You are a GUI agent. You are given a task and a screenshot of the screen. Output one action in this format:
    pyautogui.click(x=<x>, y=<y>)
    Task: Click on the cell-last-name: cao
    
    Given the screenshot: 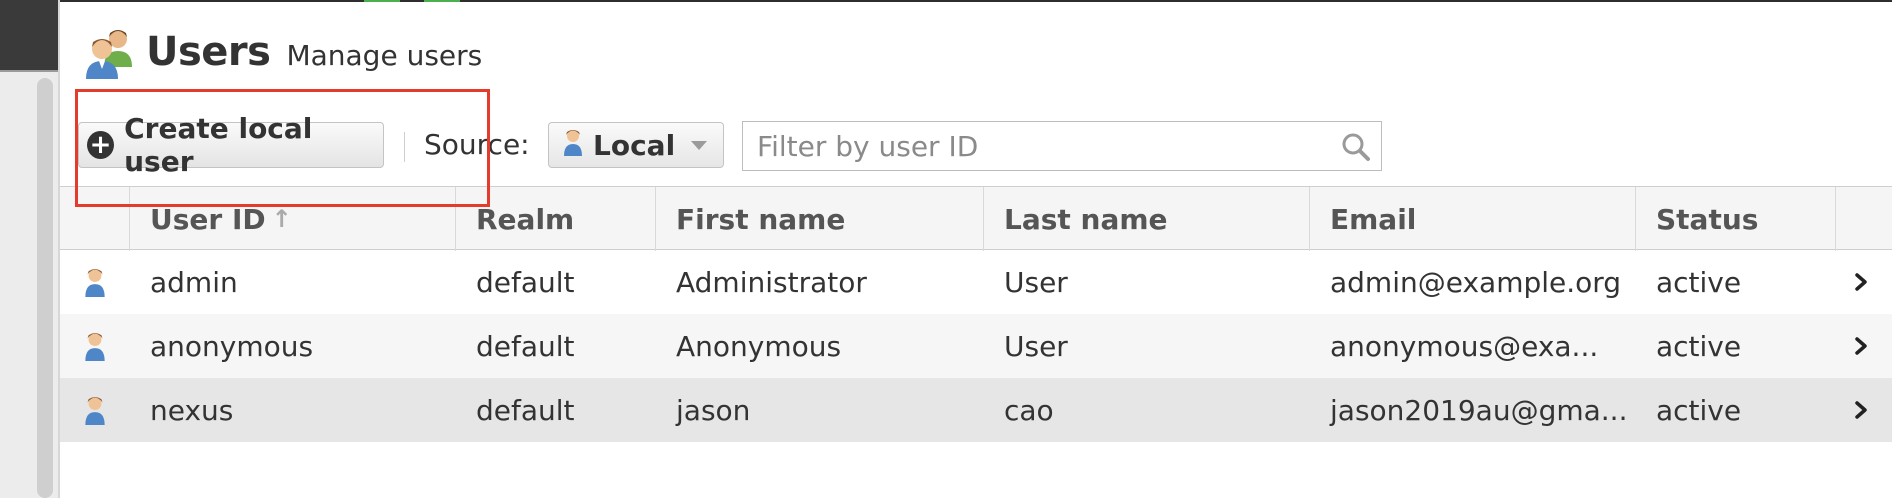 What is the action you would take?
    pyautogui.click(x=1029, y=410)
    